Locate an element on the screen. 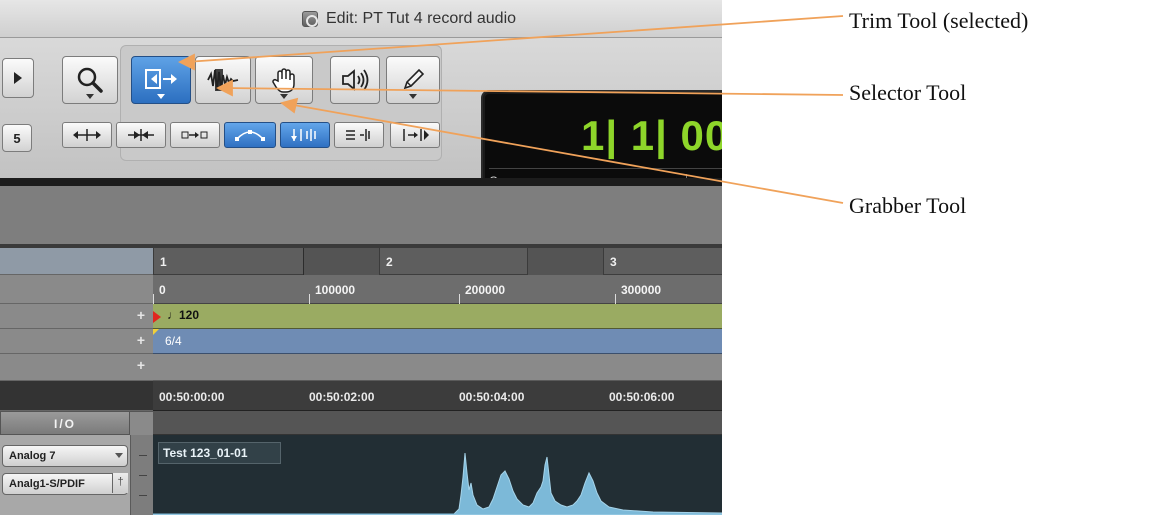 This screenshot has height=515, width=1149. arrow-trim-tool is located at coordinates (514, 39).